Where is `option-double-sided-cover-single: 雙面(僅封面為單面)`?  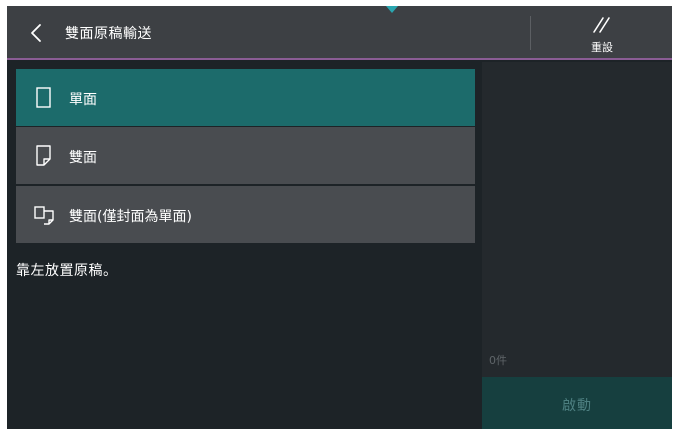 option-double-sided-cover-single: 雙面(僅封面為單面) is located at coordinates (245, 214).